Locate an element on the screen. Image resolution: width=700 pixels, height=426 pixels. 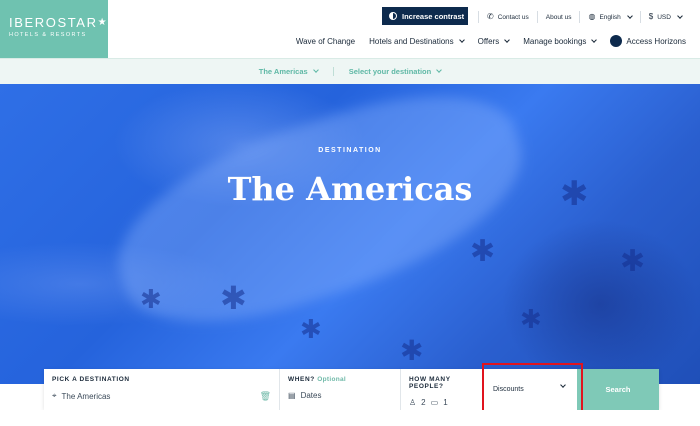
currency-label: USD is located at coordinates (664, 17).